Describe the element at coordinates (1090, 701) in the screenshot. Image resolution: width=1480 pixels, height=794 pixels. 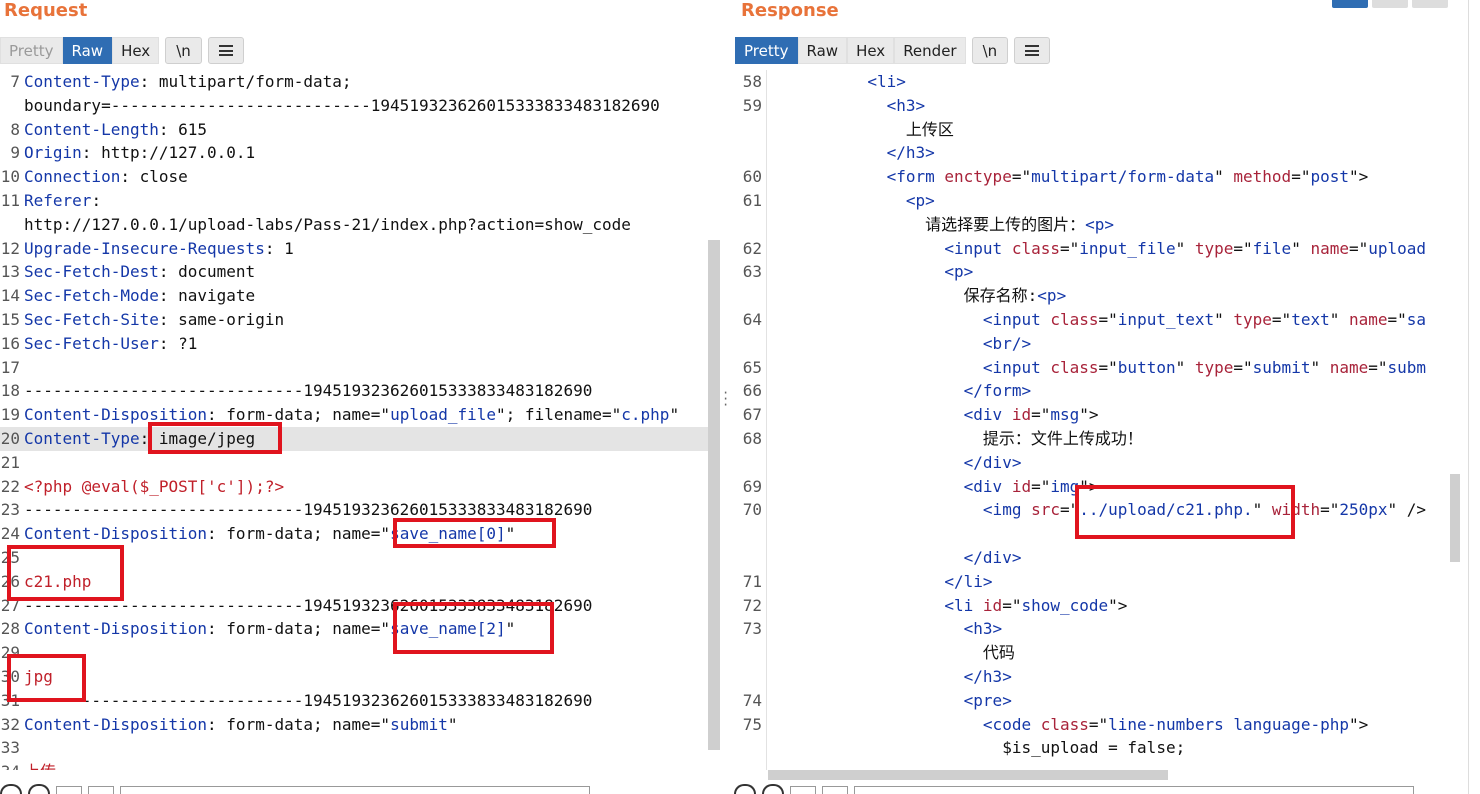
I see `code-line: 74 <pre>` at that location.